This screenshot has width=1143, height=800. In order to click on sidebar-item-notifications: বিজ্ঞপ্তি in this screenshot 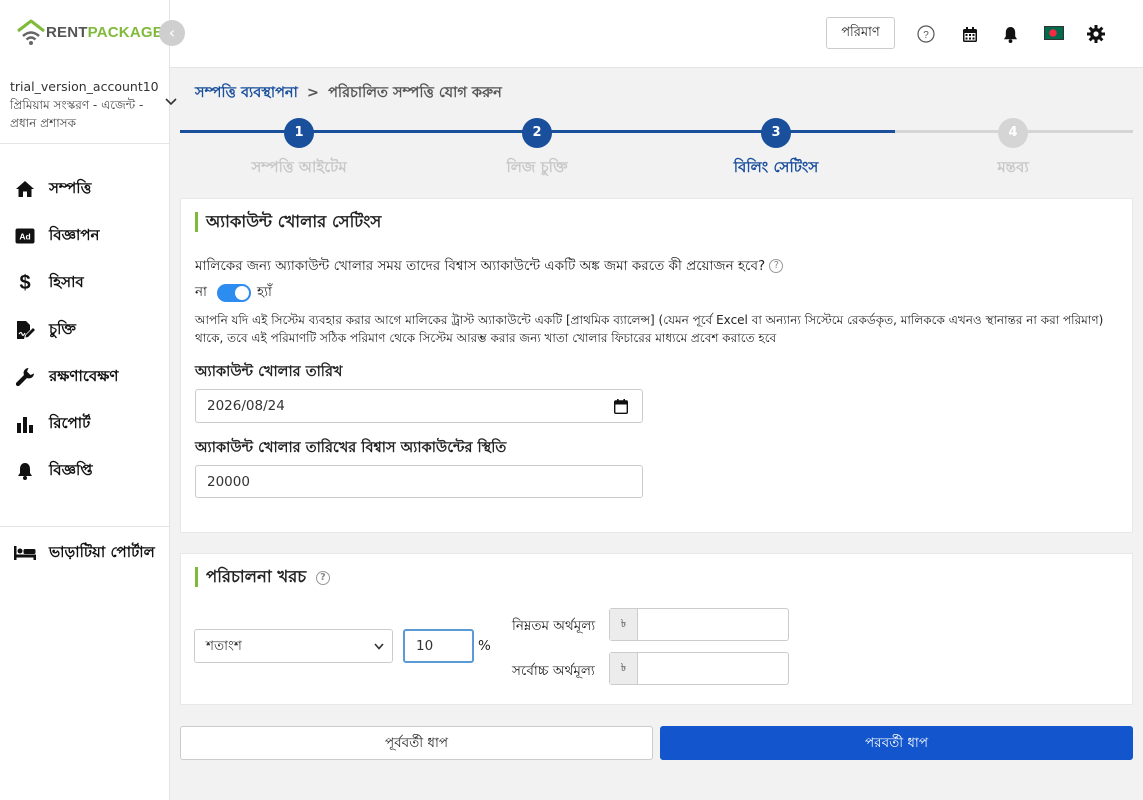, I will do `click(53, 471)`.